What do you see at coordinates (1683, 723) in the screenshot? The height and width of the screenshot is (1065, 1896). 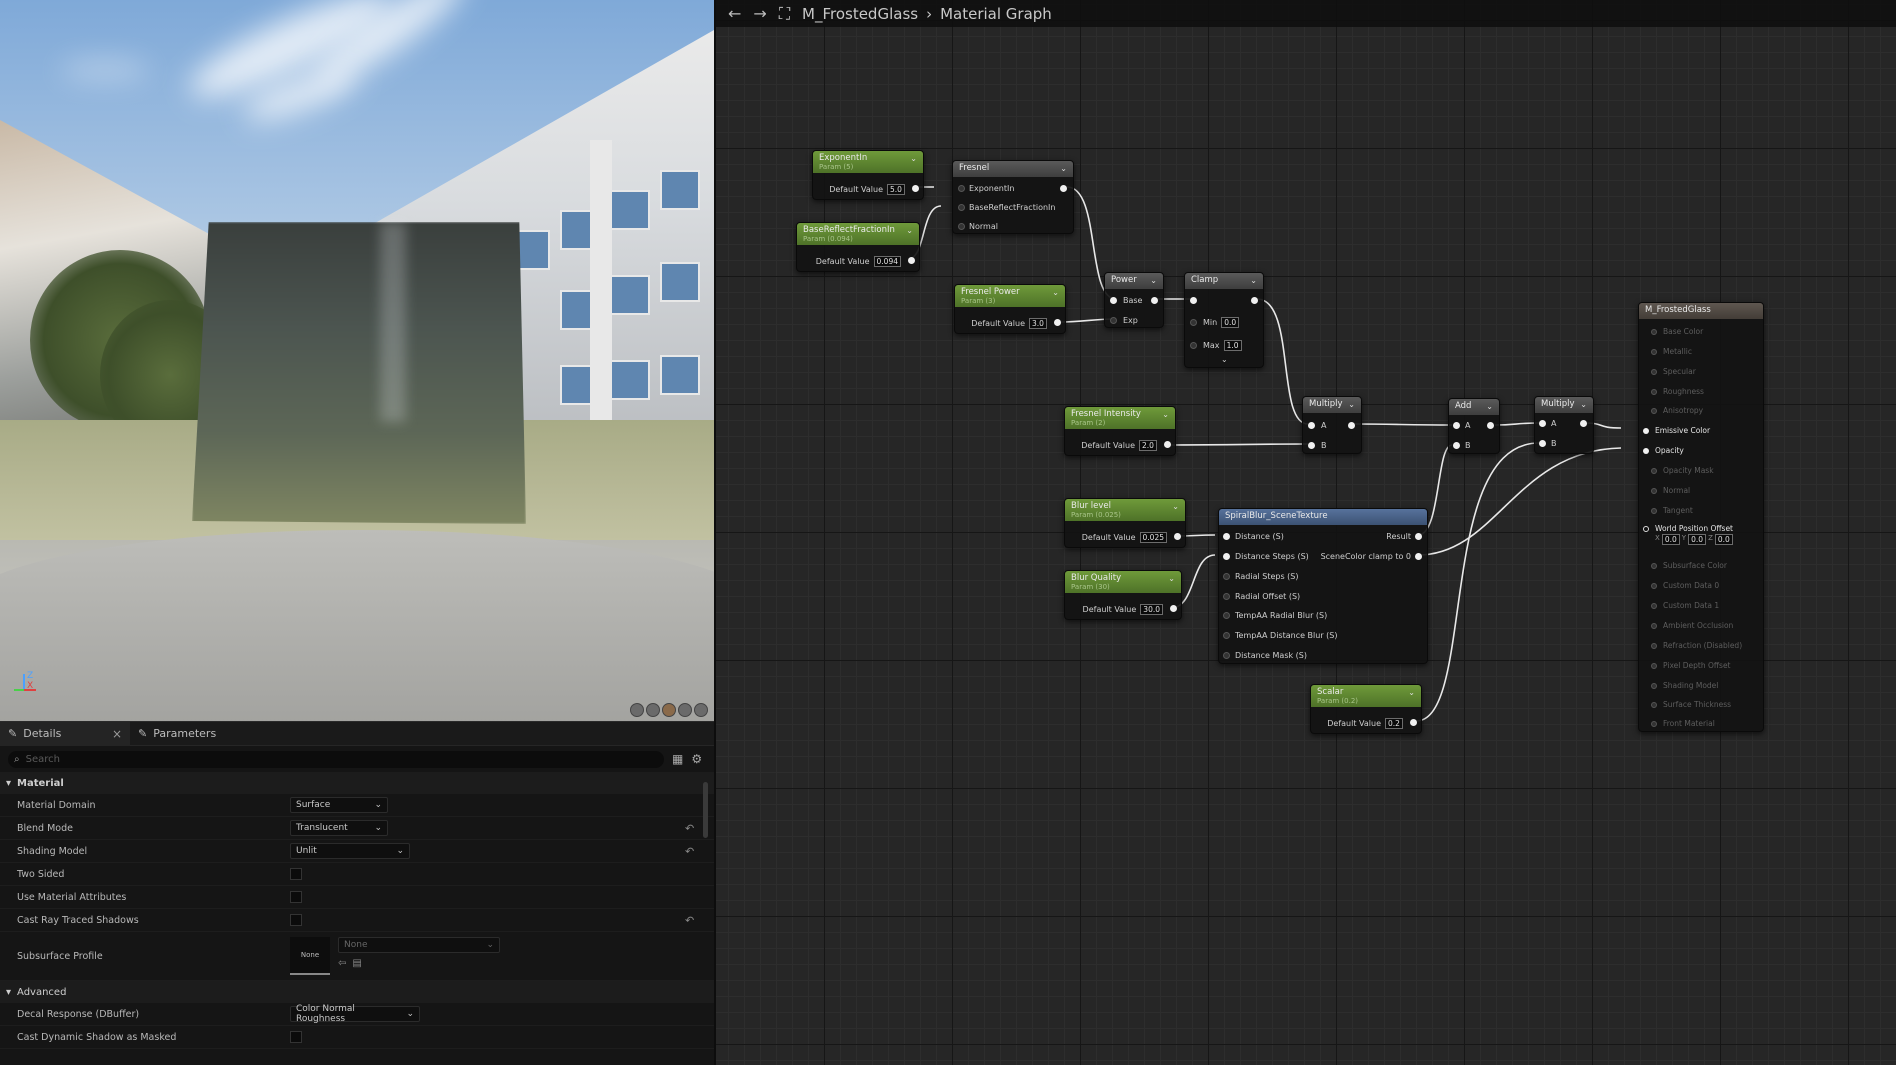 I see `result-pin: Front Material` at bounding box center [1683, 723].